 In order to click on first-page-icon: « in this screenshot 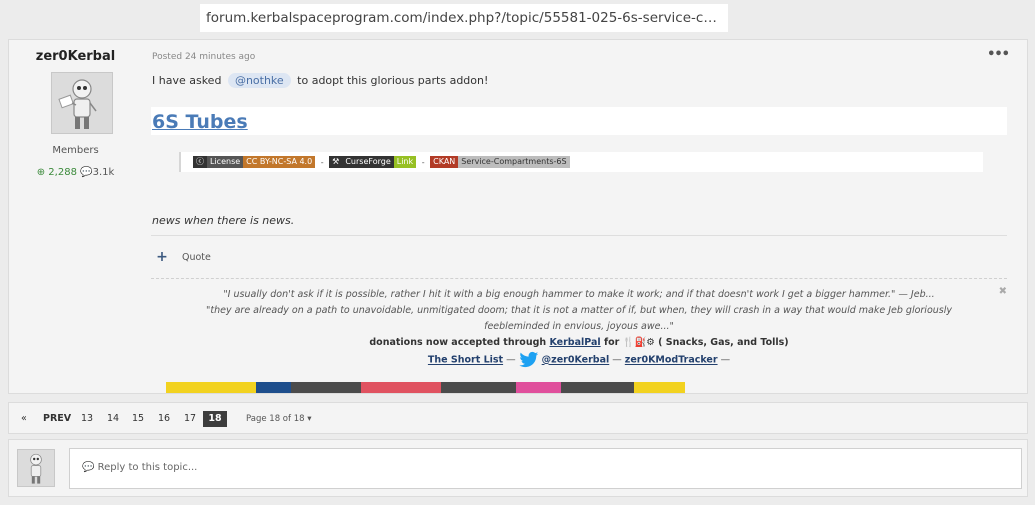, I will do `click(24, 419)`.